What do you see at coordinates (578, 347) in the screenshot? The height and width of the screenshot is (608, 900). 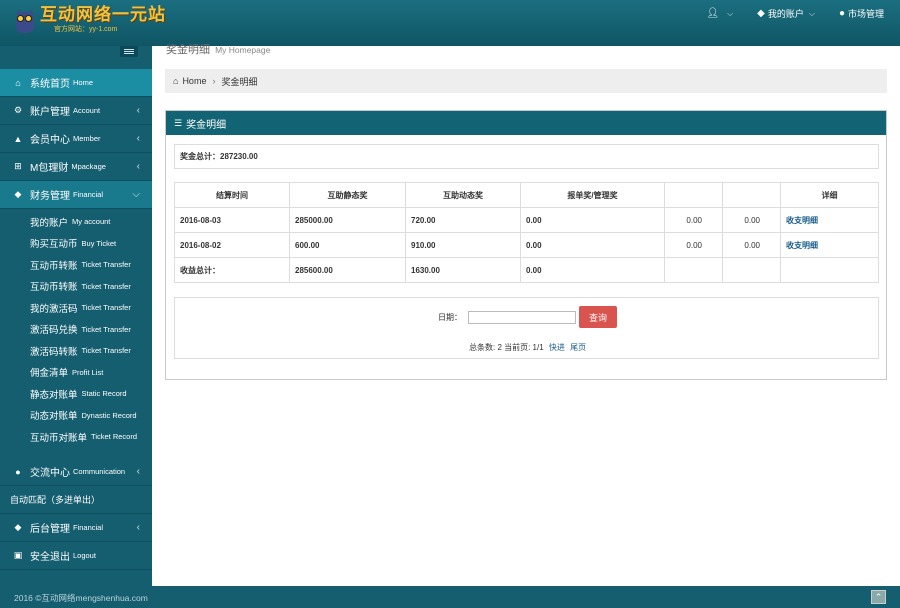 I see `pagination-last-link: 尾页` at bounding box center [578, 347].